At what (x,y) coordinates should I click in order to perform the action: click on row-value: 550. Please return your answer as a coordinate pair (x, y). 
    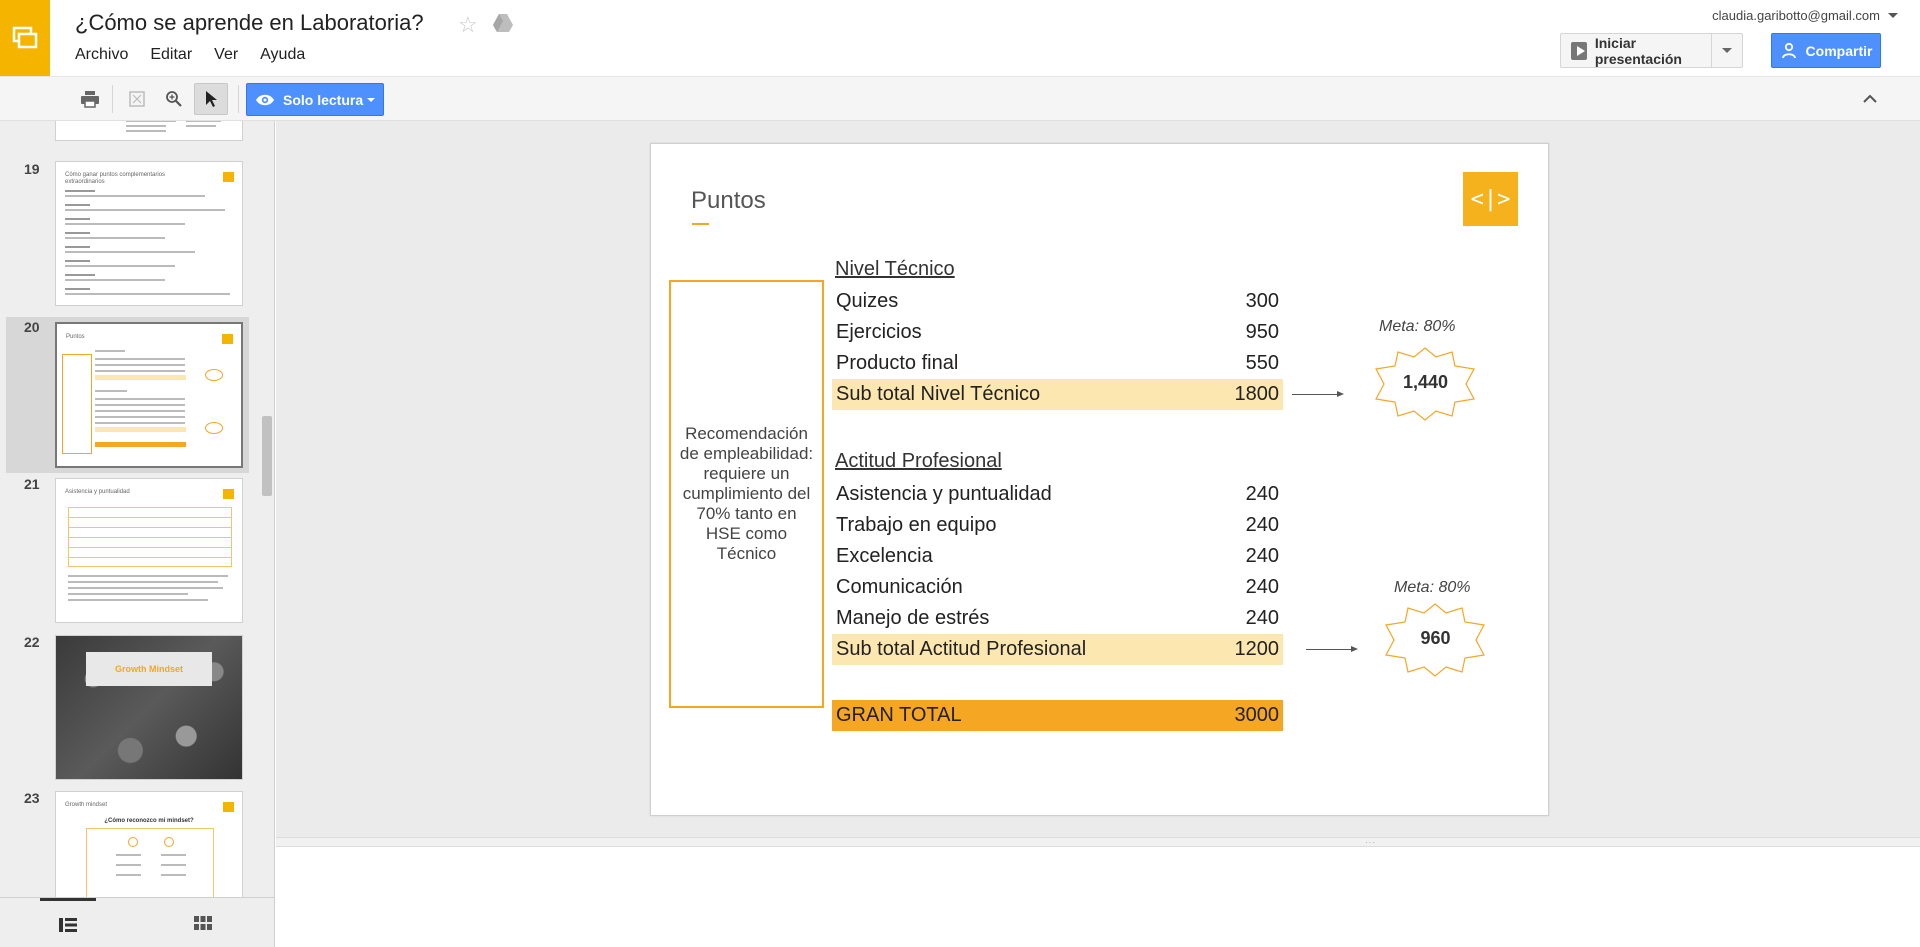
    Looking at the image, I should click on (1262, 363).